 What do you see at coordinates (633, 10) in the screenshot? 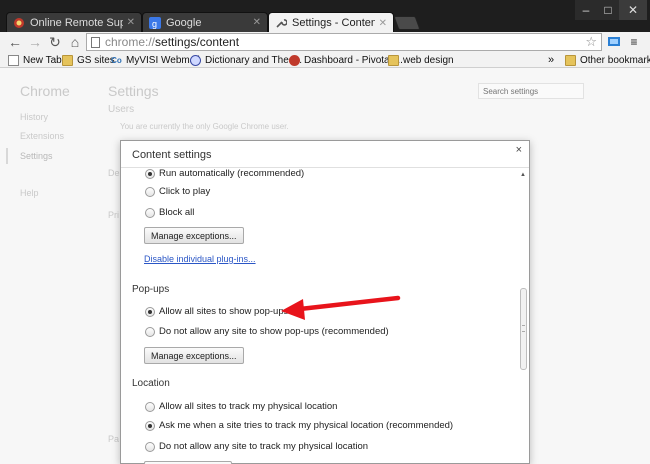
I see `close-window-button: ✕` at bounding box center [633, 10].